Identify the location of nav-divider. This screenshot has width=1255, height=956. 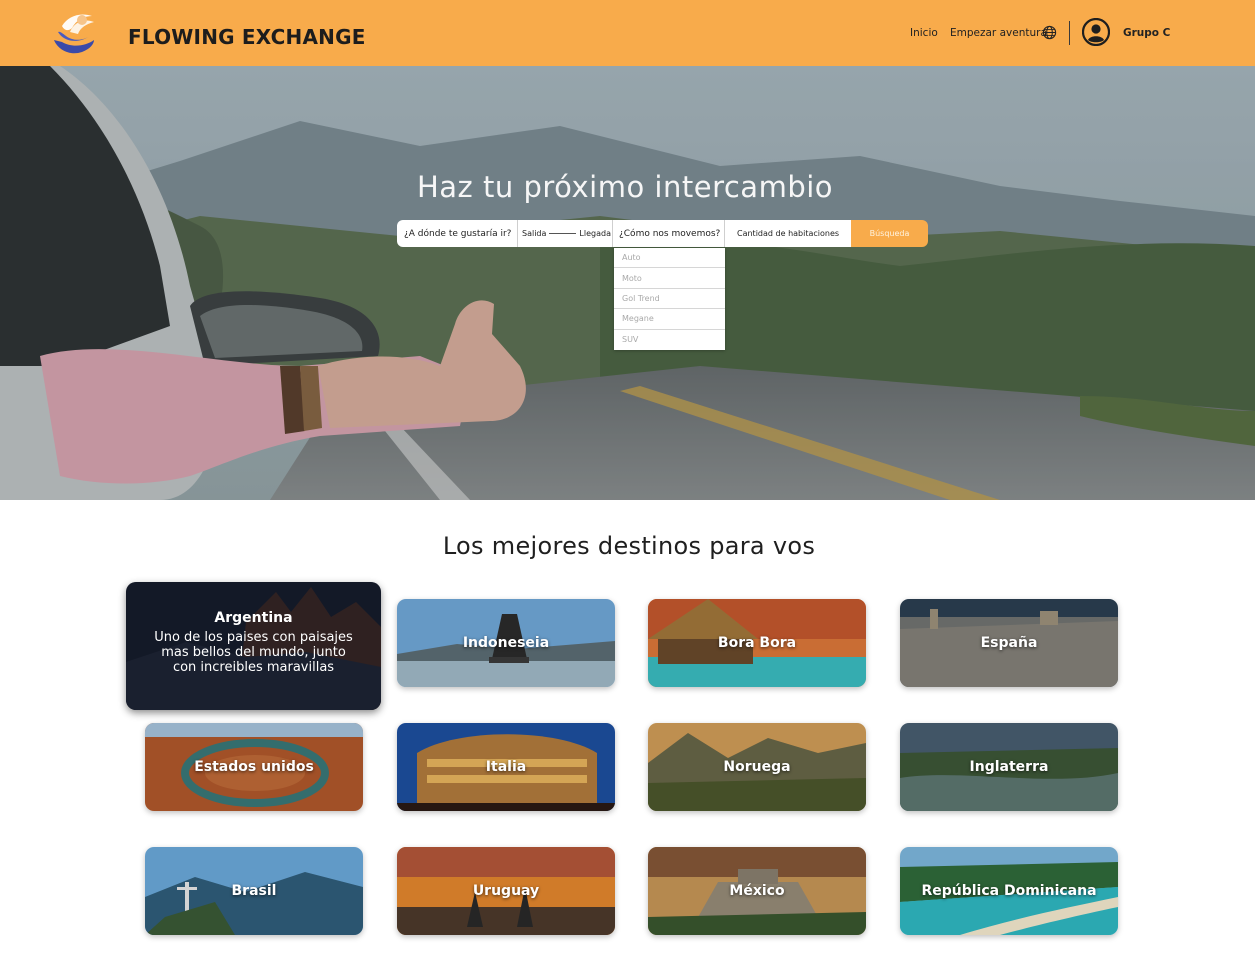
(1069, 33).